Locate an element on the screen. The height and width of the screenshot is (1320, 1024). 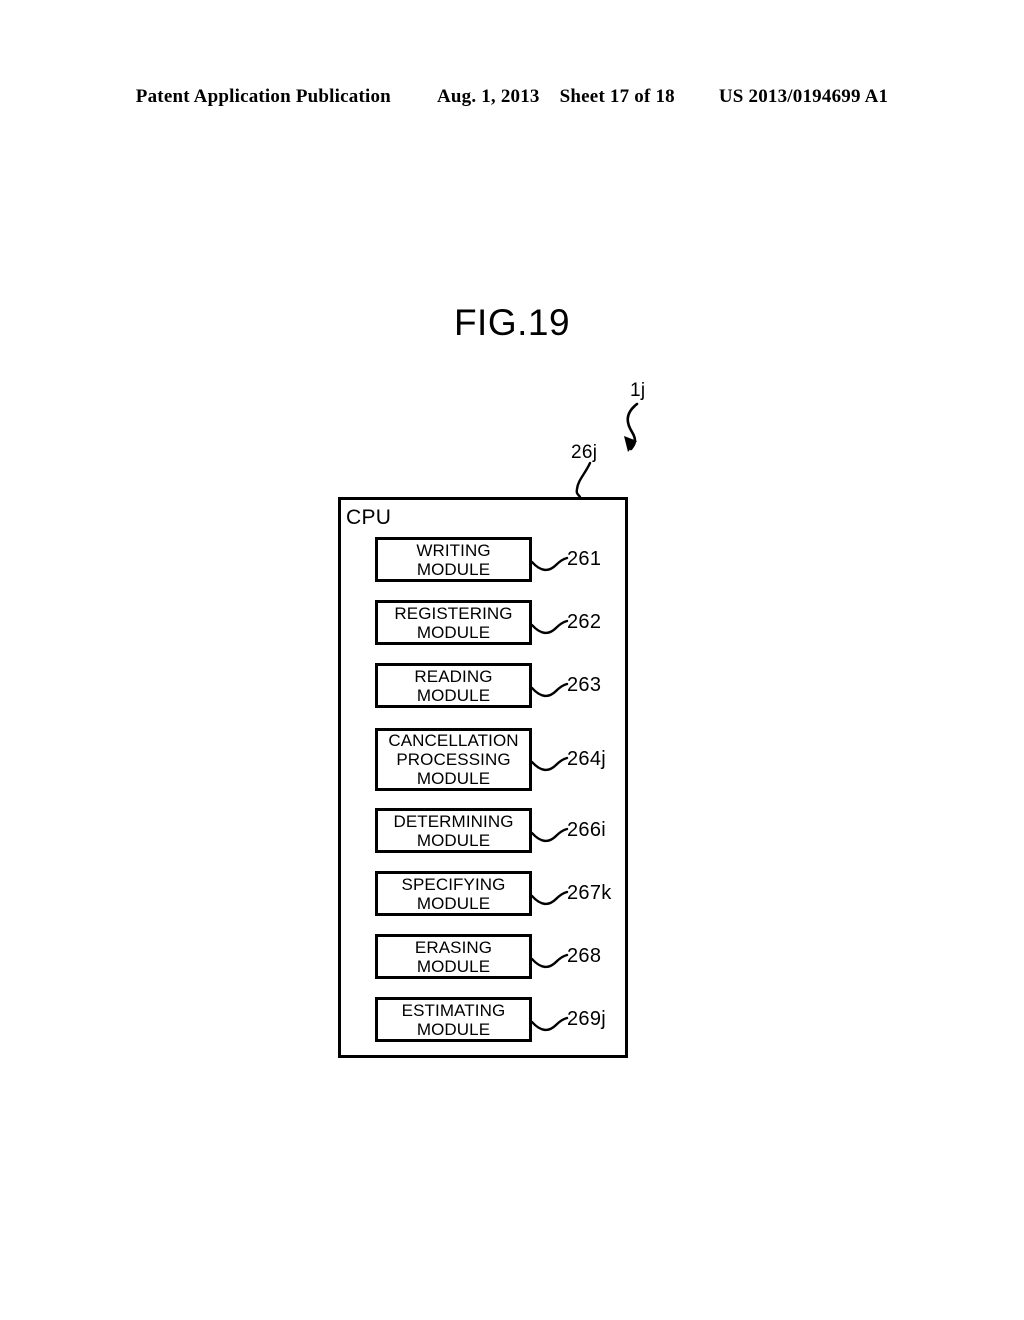
module-box-determining: DETERMINING MODULE is located at coordinates (453, 830).